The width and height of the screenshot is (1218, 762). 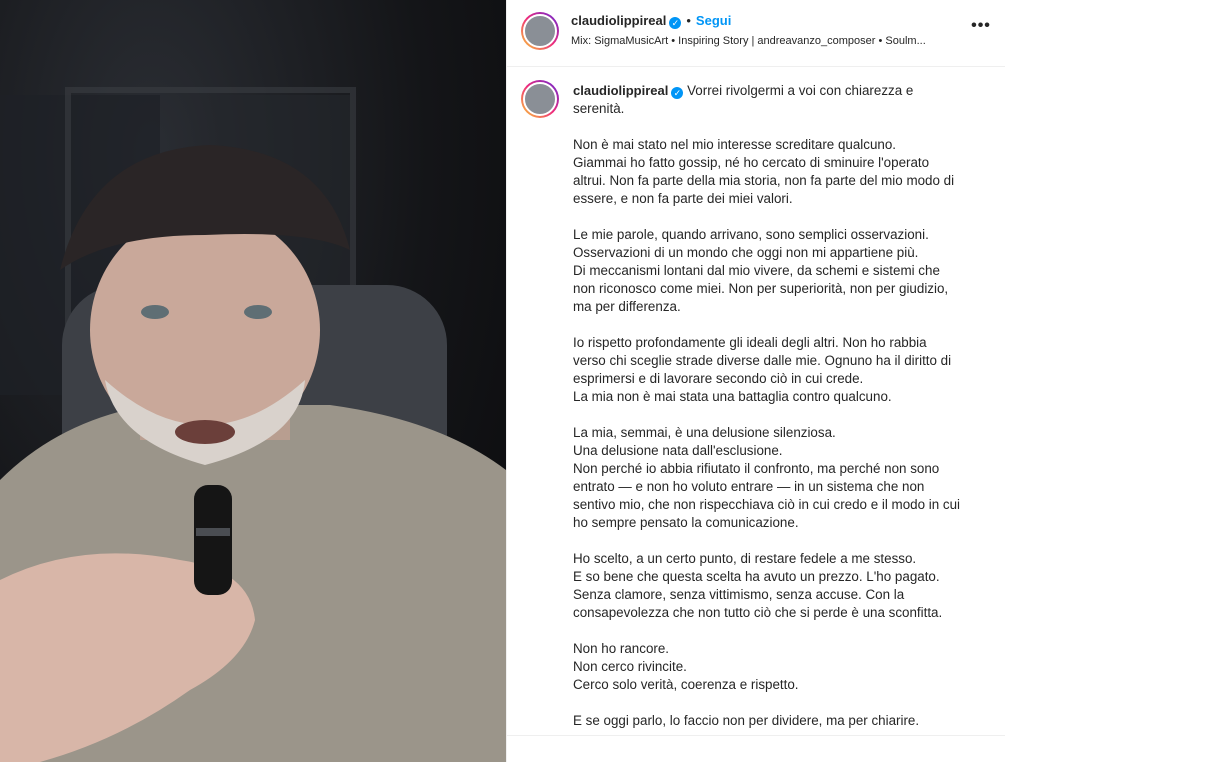 I want to click on follow-button: Segui, so click(x=713, y=20).